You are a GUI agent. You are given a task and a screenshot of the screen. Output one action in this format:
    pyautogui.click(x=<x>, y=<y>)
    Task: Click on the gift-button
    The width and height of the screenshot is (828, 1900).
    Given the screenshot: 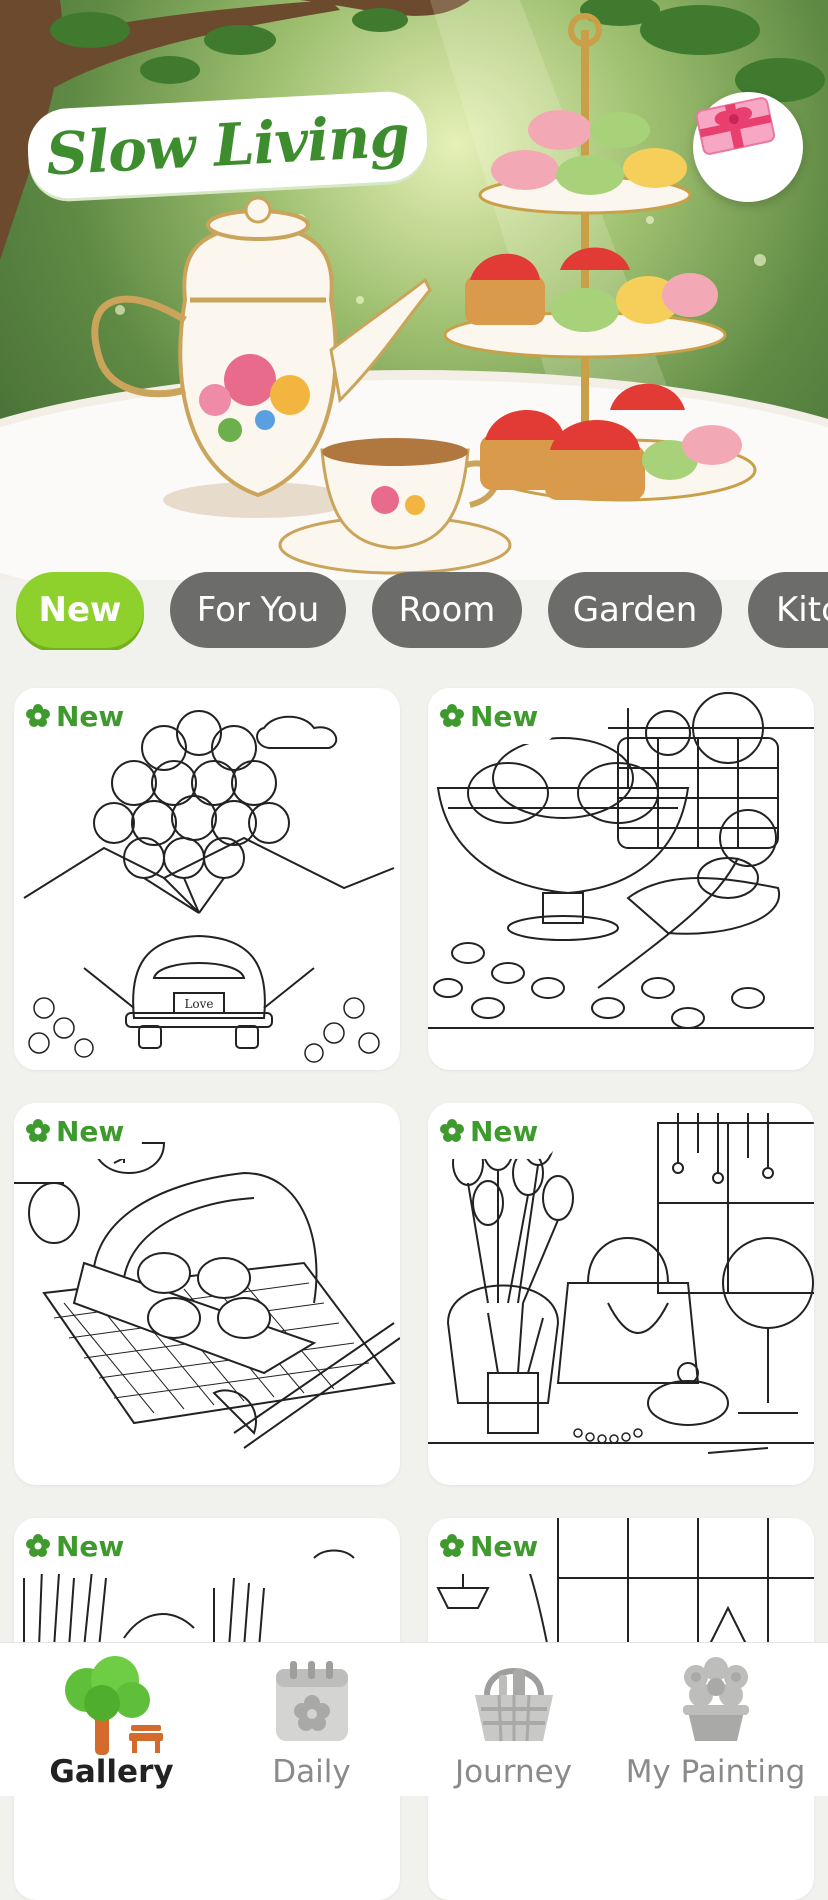 What is the action you would take?
    pyautogui.click(x=748, y=147)
    